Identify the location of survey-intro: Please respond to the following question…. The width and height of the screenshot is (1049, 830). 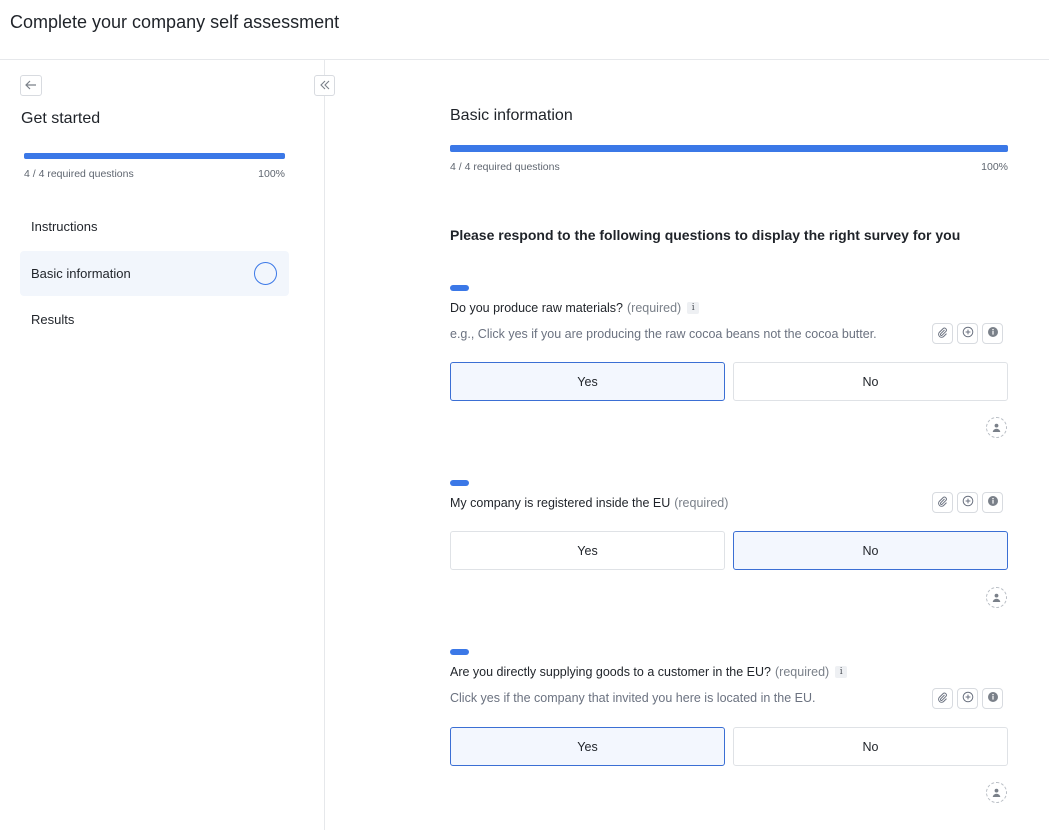
(705, 235).